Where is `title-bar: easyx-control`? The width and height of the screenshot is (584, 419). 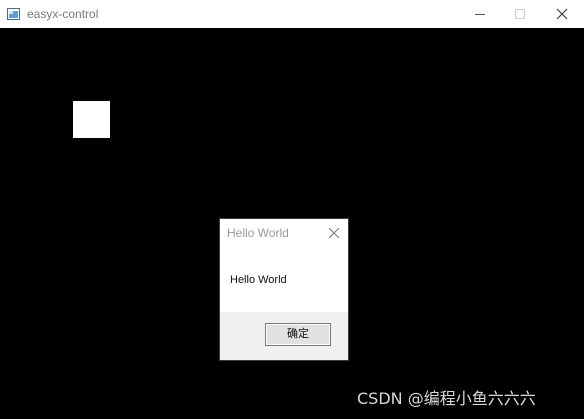
title-bar: easyx-control is located at coordinates (292, 14).